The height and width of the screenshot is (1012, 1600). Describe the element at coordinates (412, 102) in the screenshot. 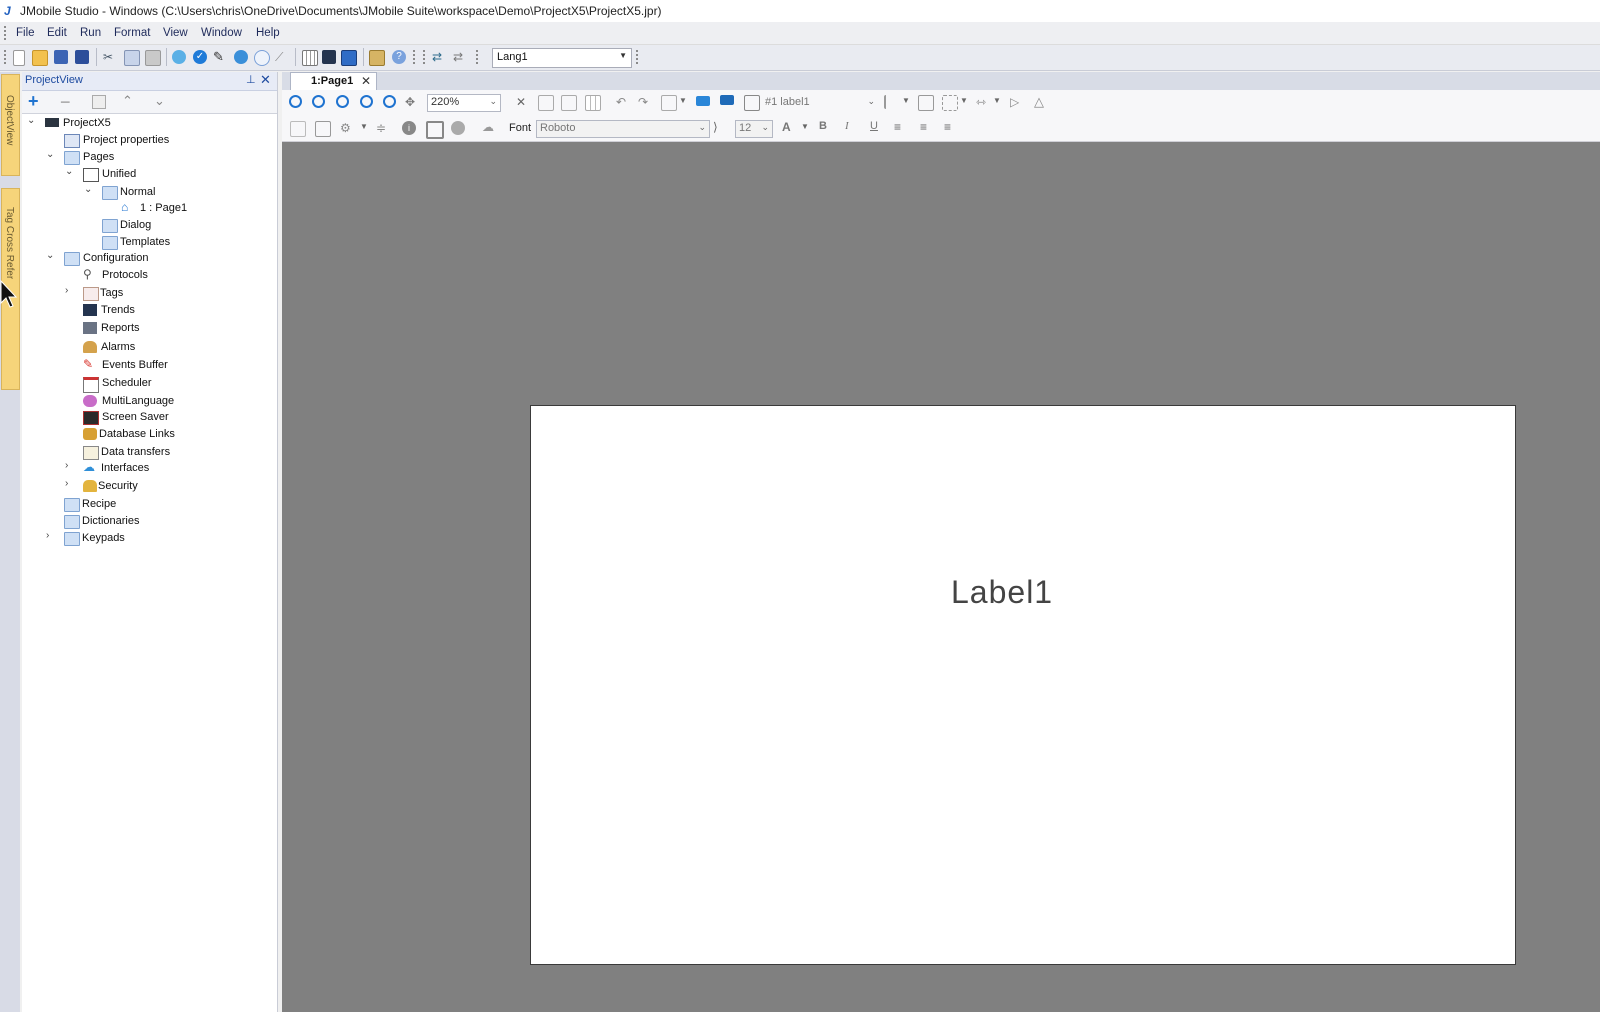

I see `pan-icon: ✥` at that location.